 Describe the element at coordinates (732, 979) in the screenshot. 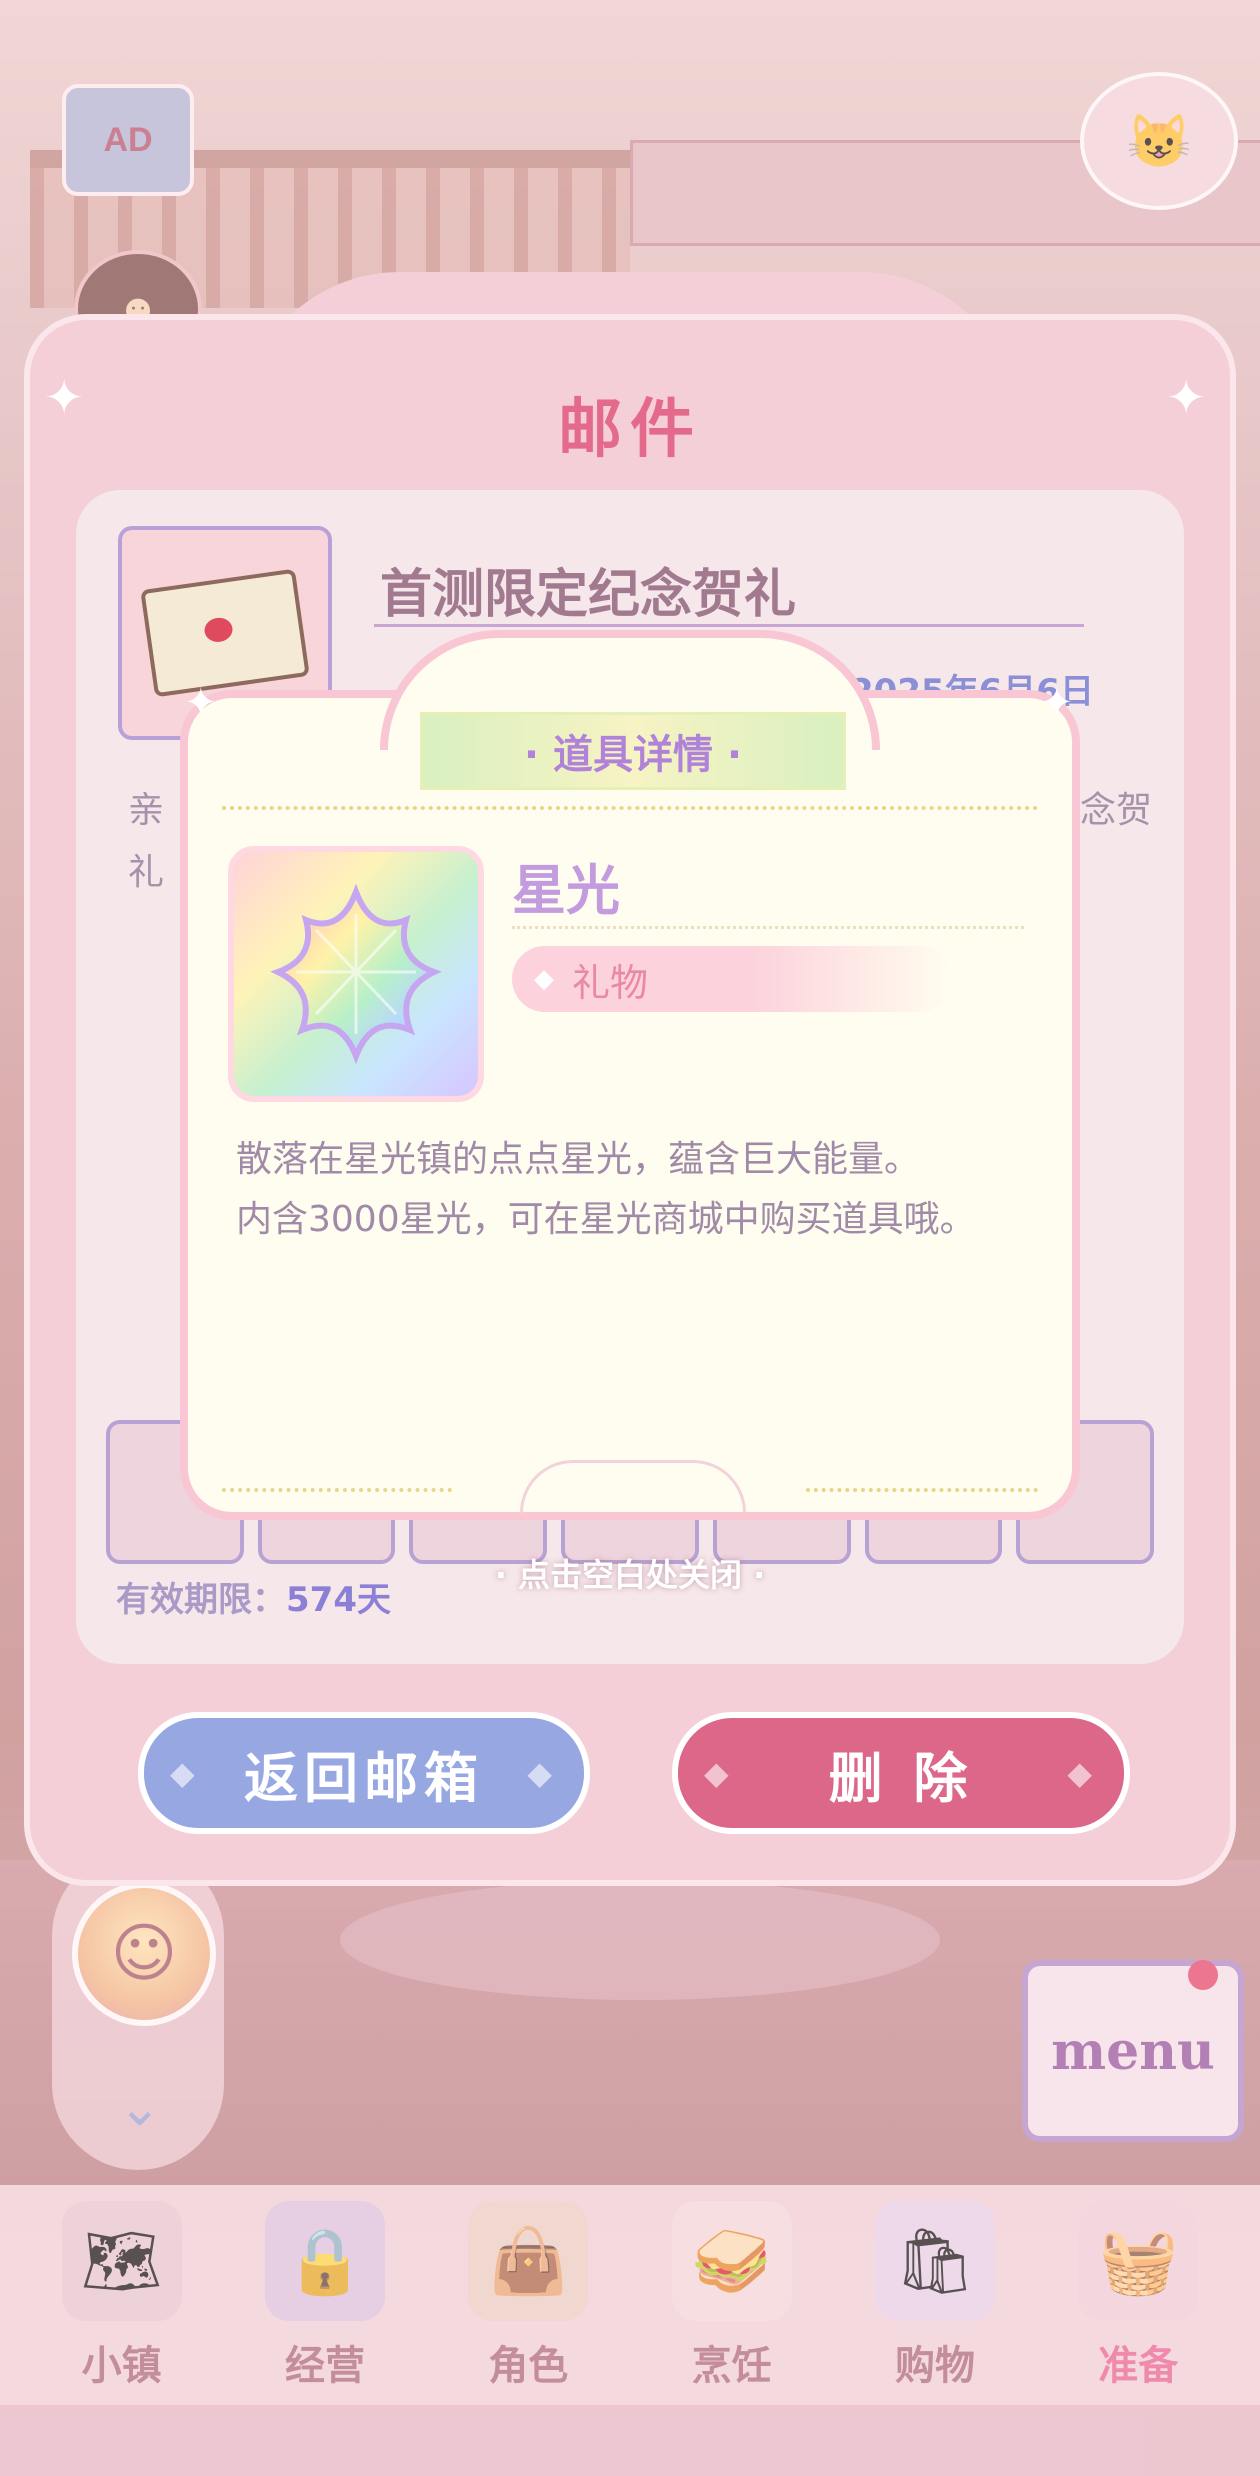

I see `item-category-tag: 礼物` at that location.